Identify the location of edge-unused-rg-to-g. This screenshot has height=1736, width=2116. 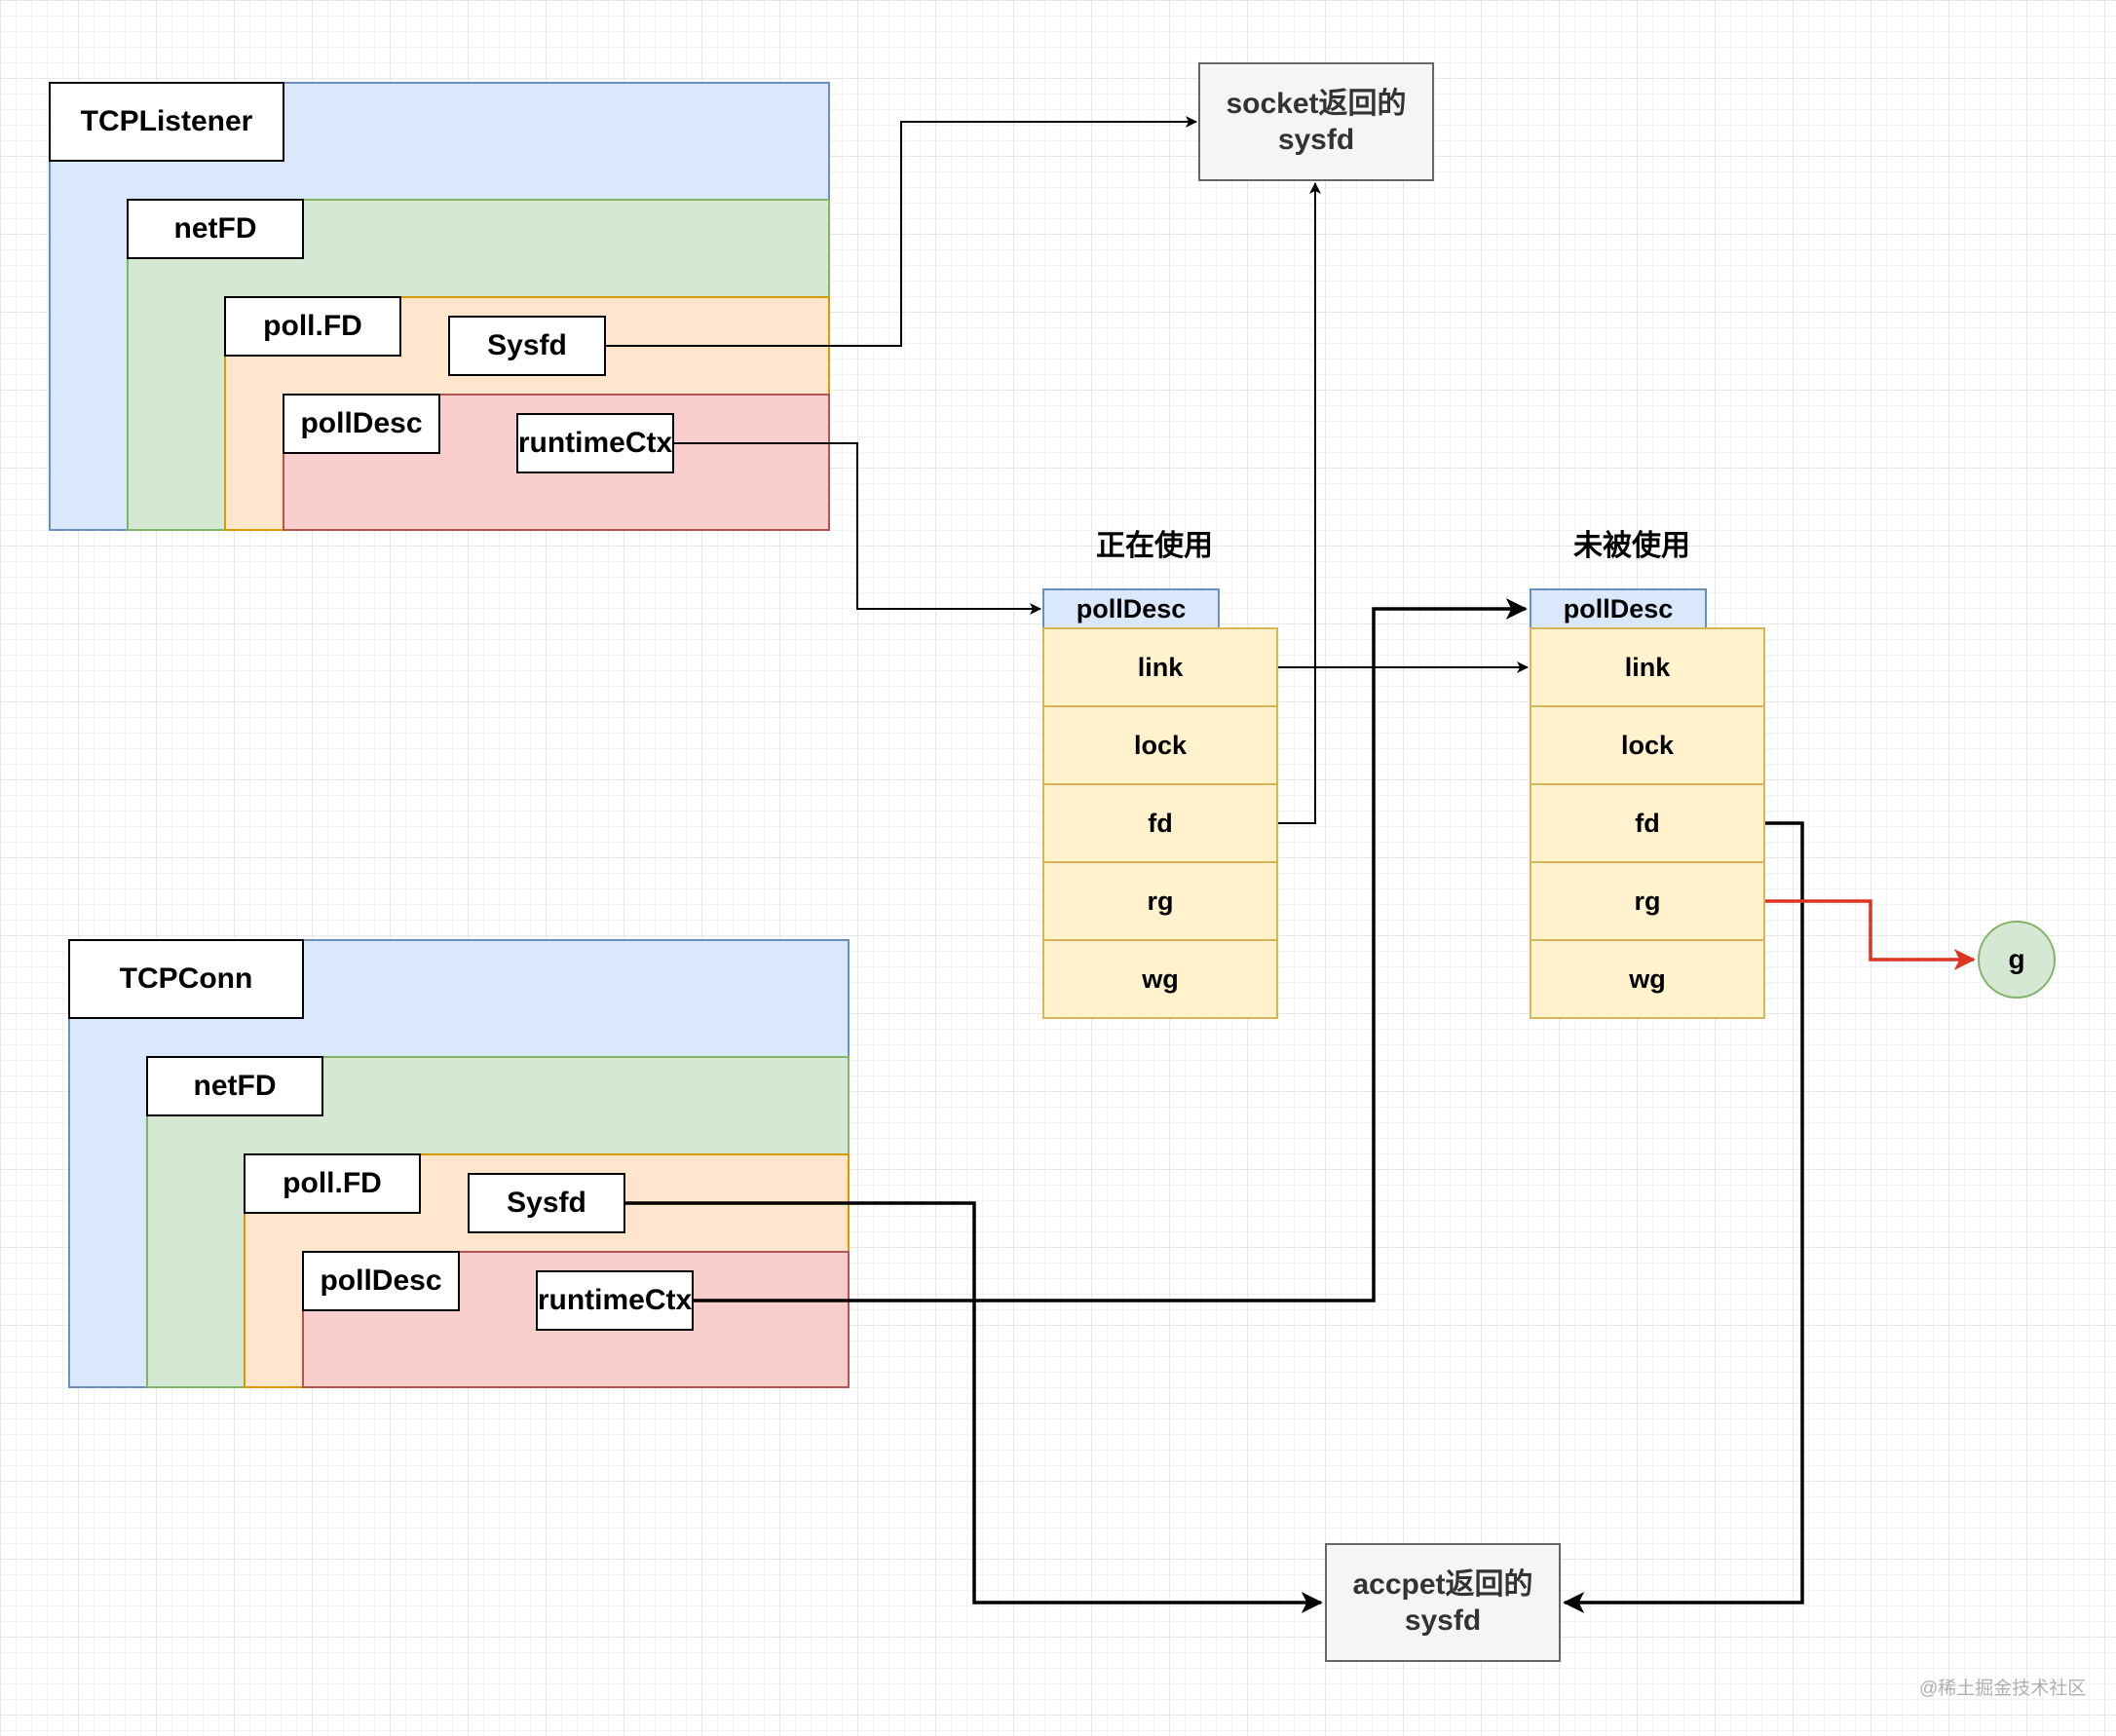
(1870, 934).